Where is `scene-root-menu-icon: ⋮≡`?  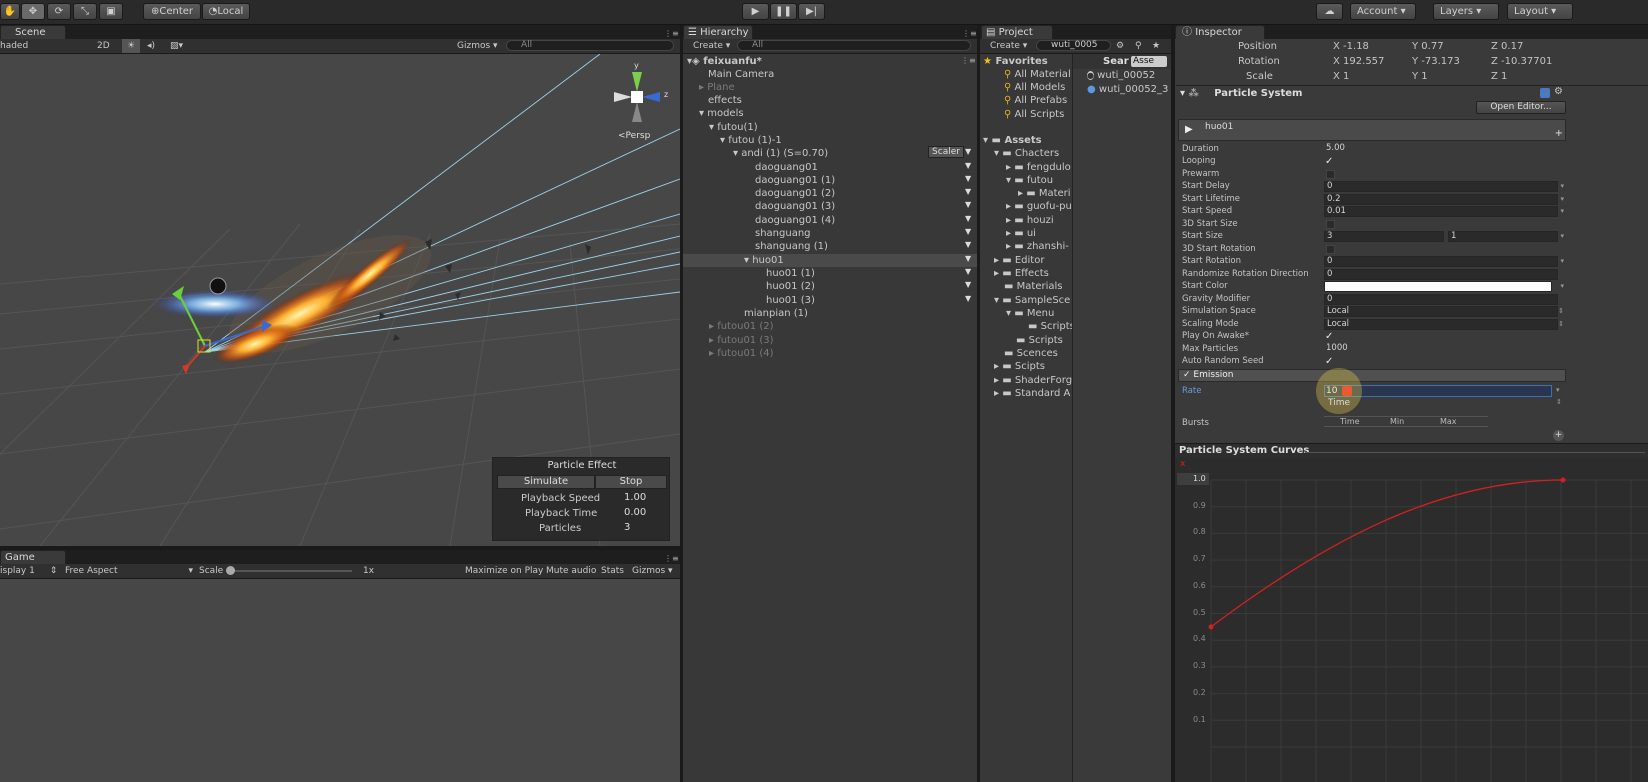
scene-root-menu-icon: ⋮≡ is located at coordinates (968, 60).